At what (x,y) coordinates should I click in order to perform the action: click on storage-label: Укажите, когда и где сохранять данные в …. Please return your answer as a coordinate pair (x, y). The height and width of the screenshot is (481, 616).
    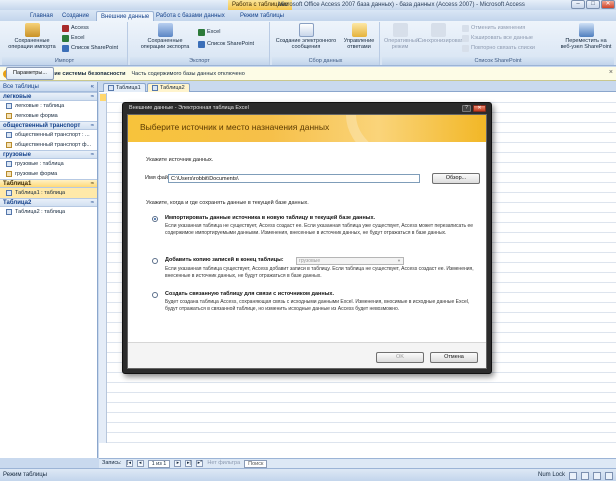
    Looking at the image, I should click on (227, 203).